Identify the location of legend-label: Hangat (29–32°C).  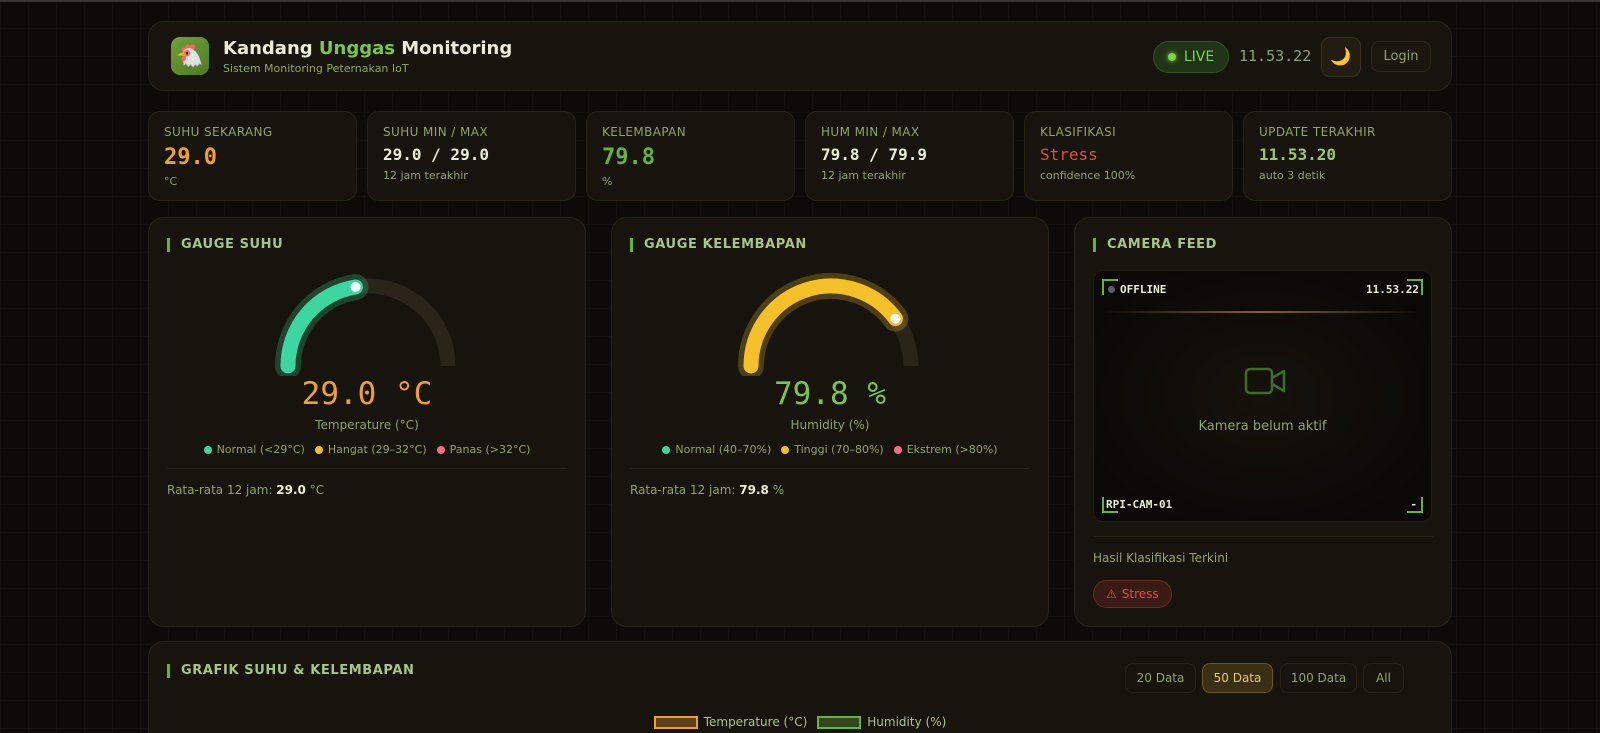
(377, 449).